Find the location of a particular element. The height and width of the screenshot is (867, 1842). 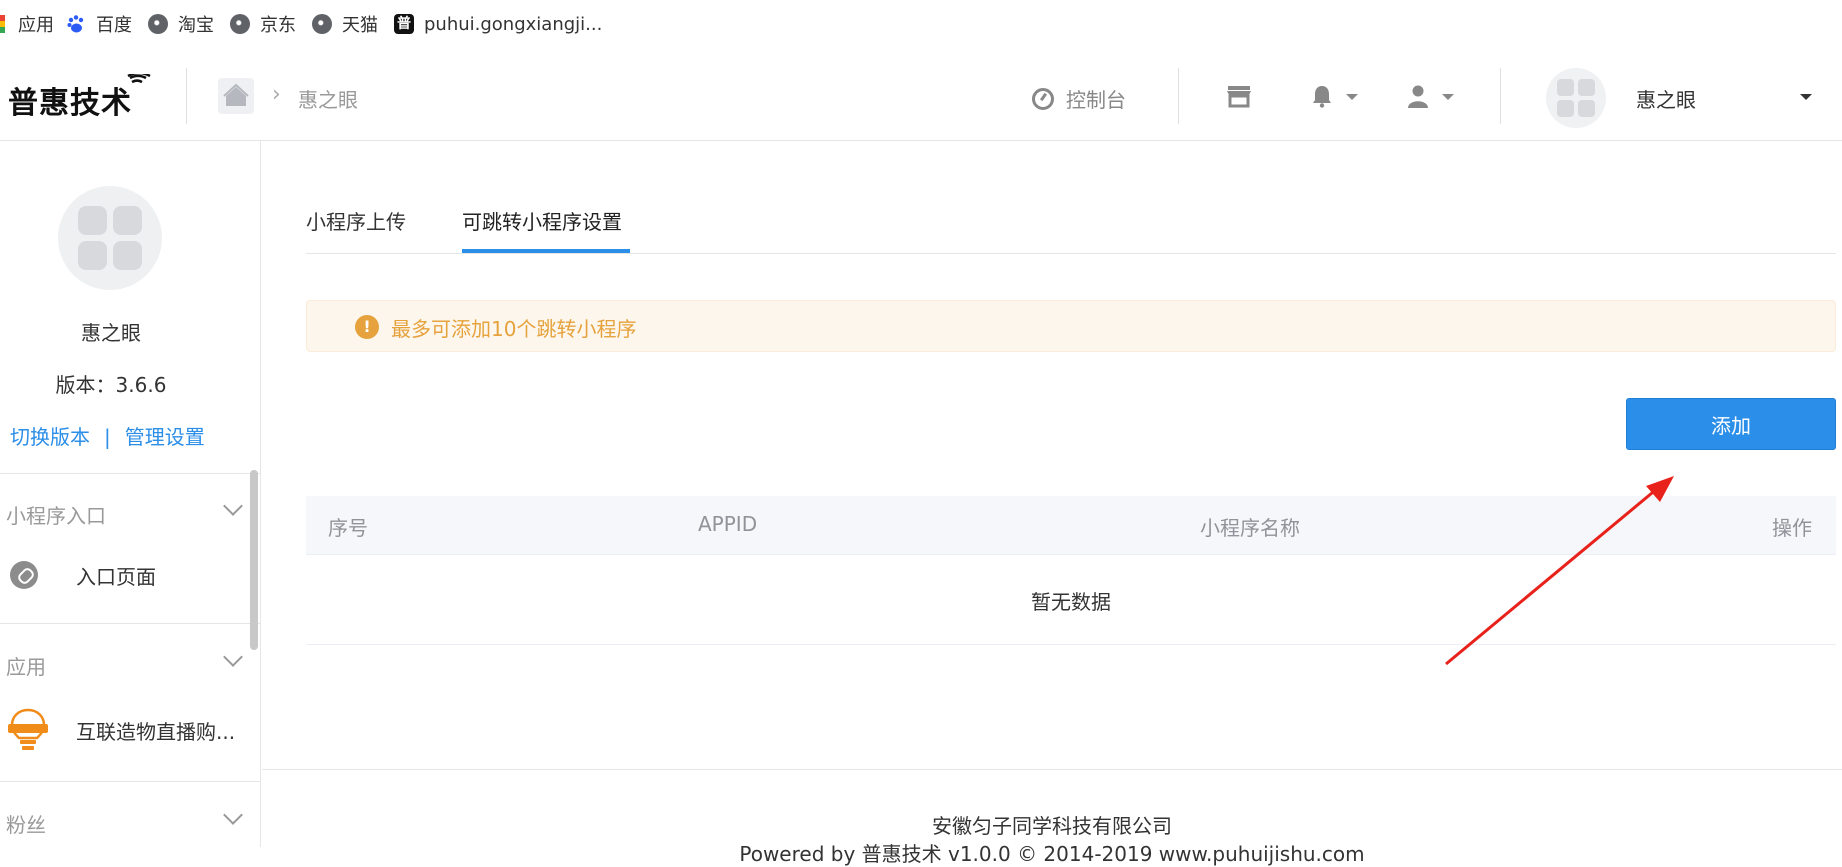

store-icon is located at coordinates (1239, 96).